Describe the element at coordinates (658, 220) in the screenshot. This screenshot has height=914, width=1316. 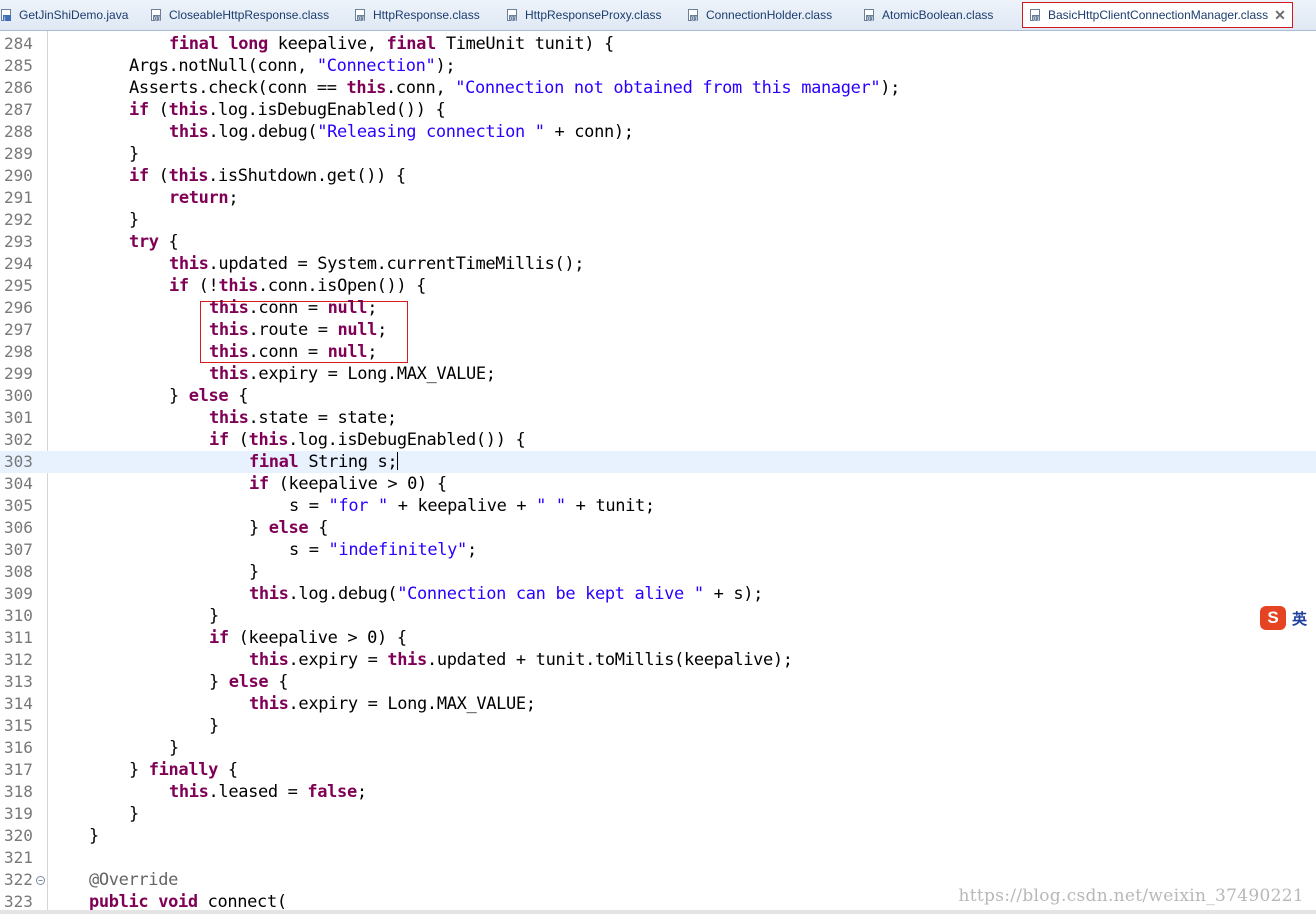
I see `code-line: 292}` at that location.